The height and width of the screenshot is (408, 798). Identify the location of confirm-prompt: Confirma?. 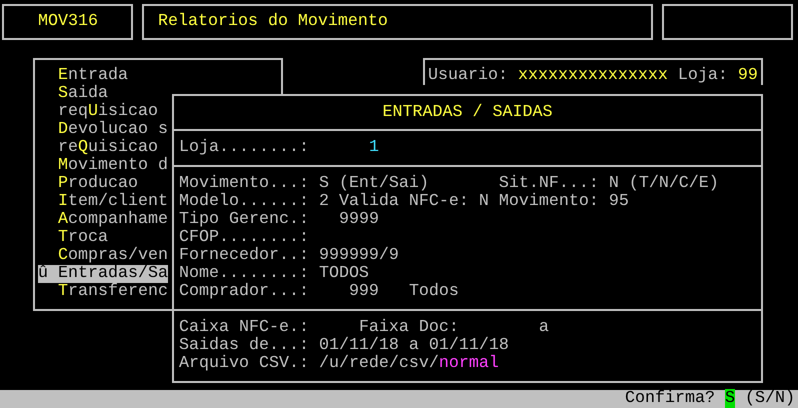
(670, 398).